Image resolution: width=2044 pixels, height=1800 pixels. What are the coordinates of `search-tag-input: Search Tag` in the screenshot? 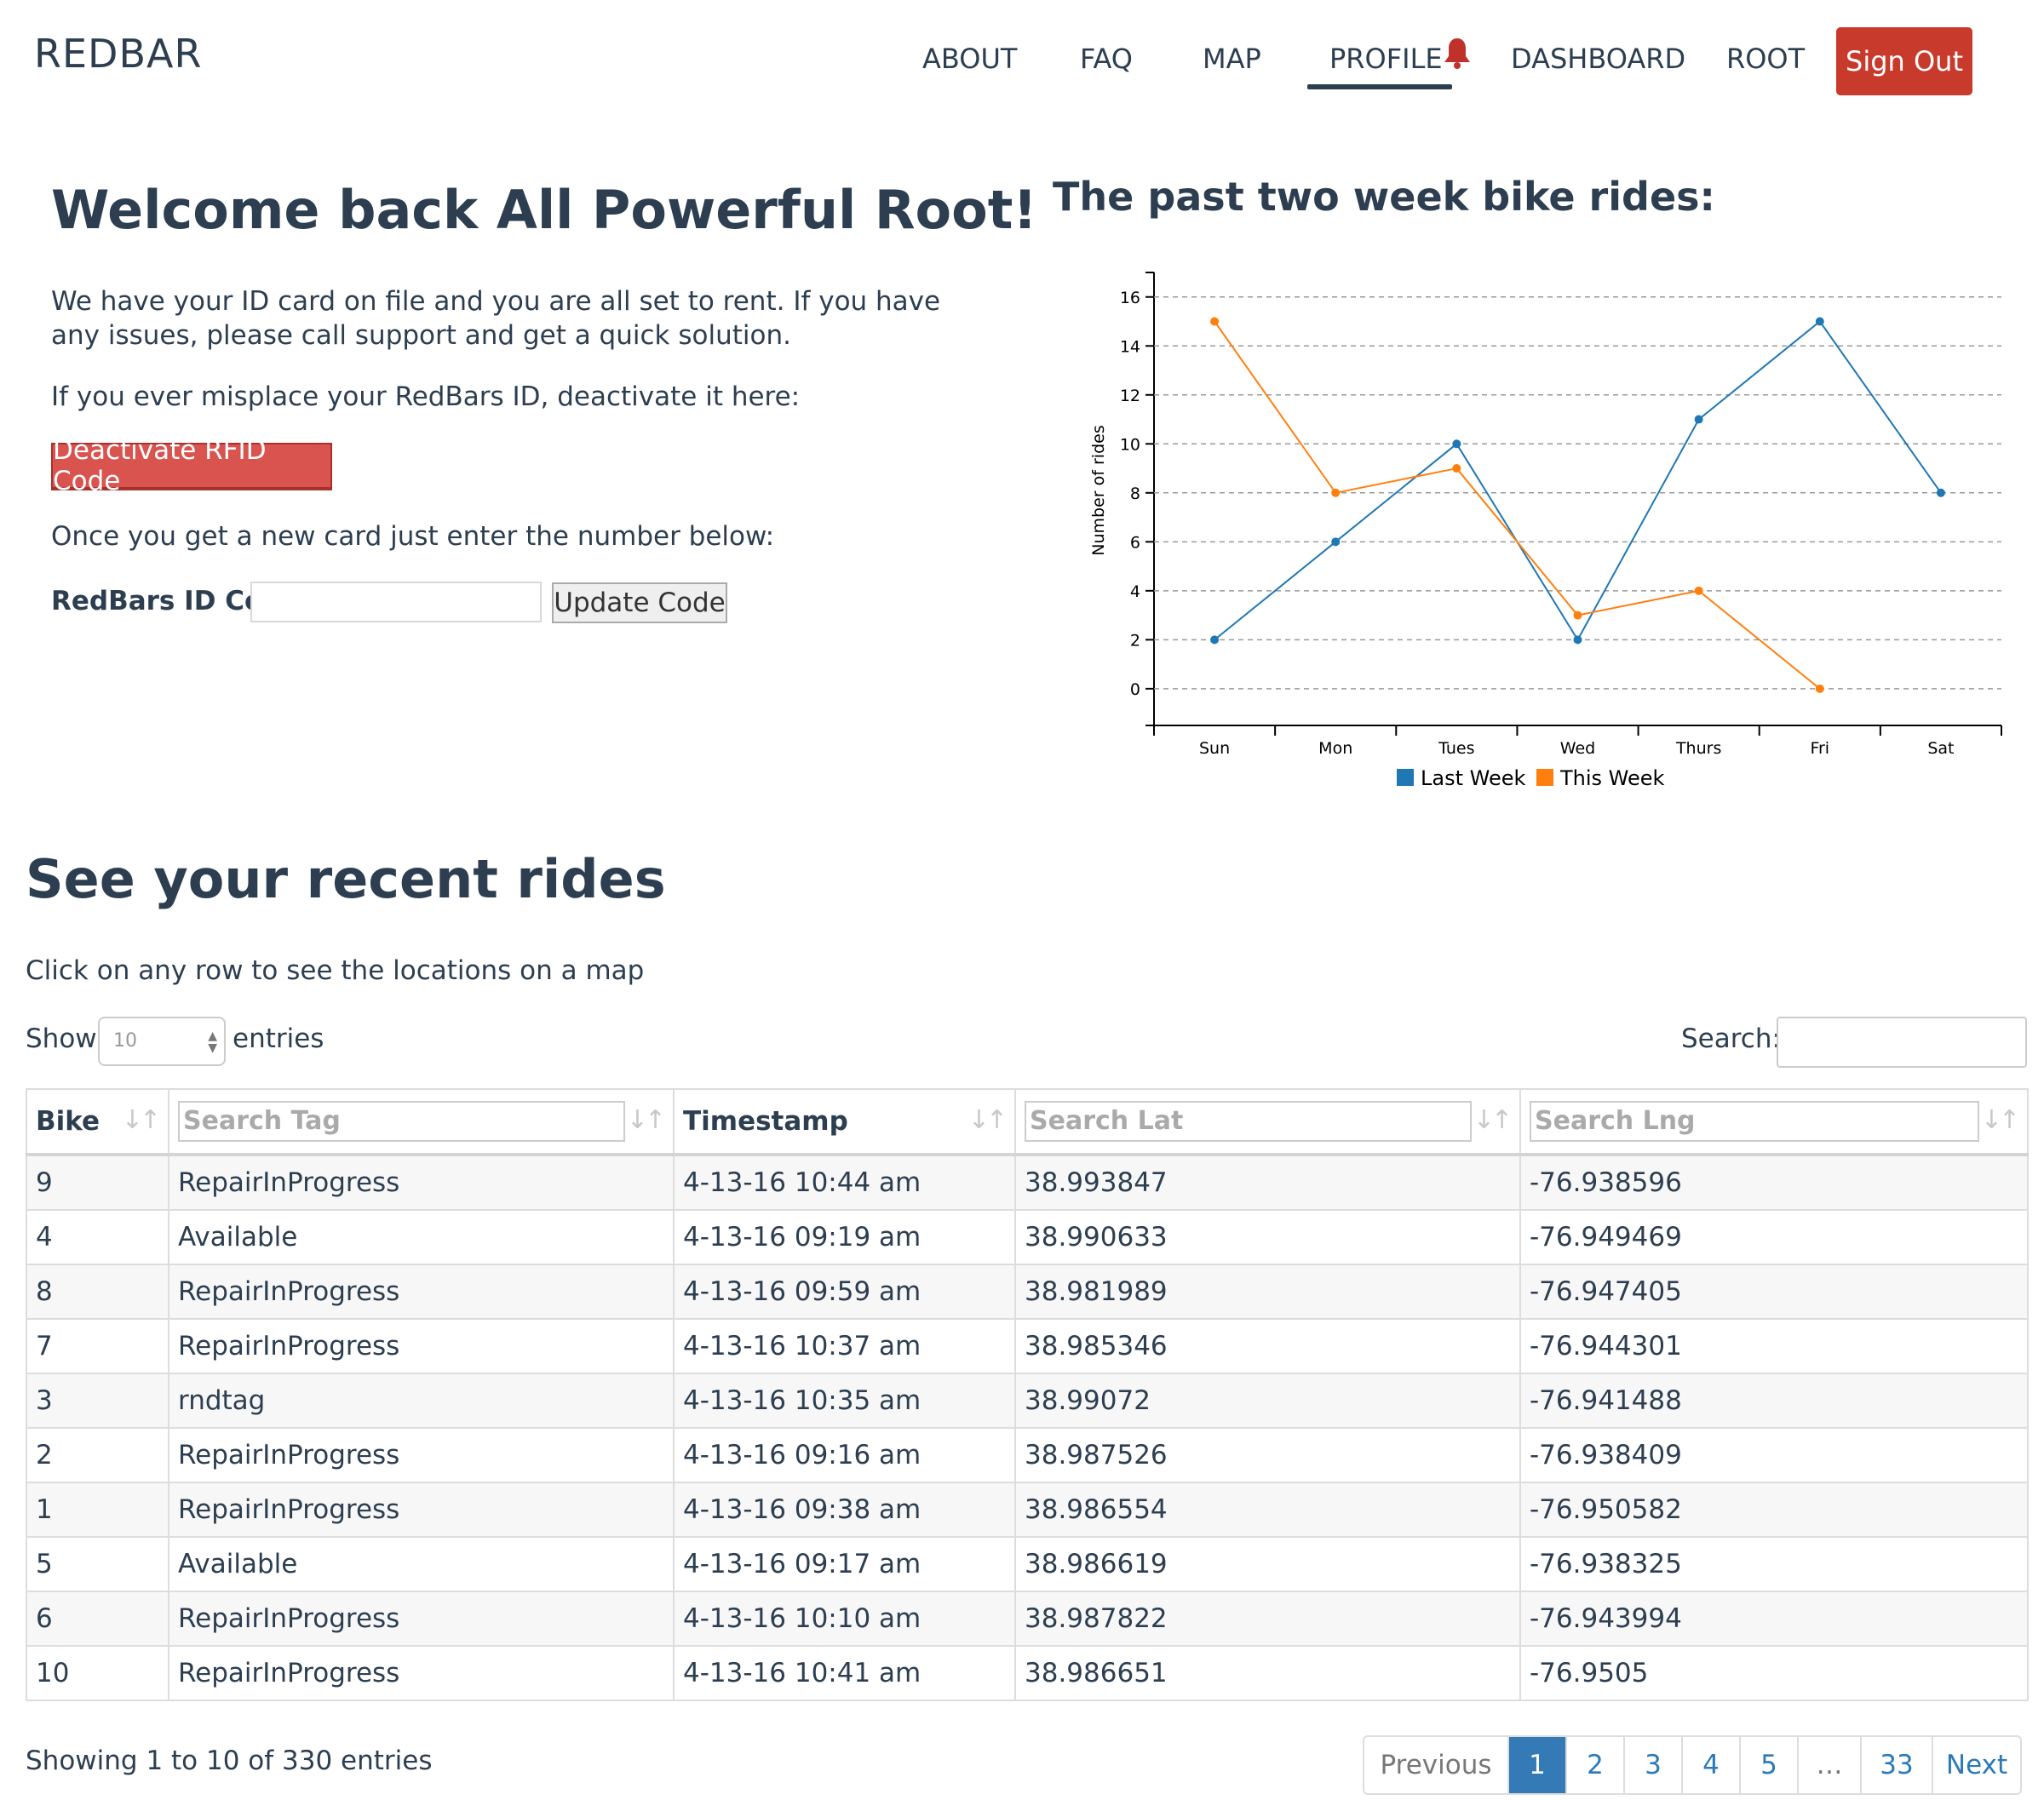 It's located at (401, 1121).